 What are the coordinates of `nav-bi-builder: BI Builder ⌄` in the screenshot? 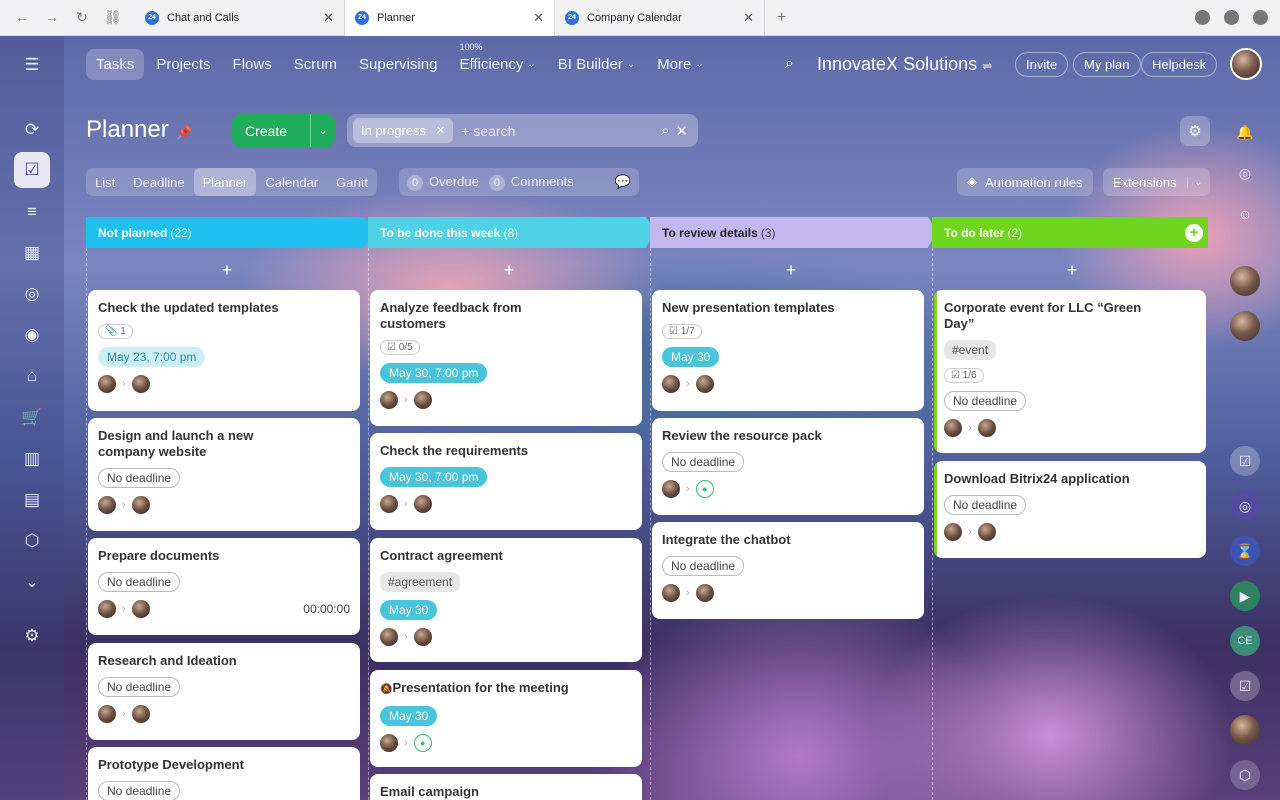 It's located at (596, 64).